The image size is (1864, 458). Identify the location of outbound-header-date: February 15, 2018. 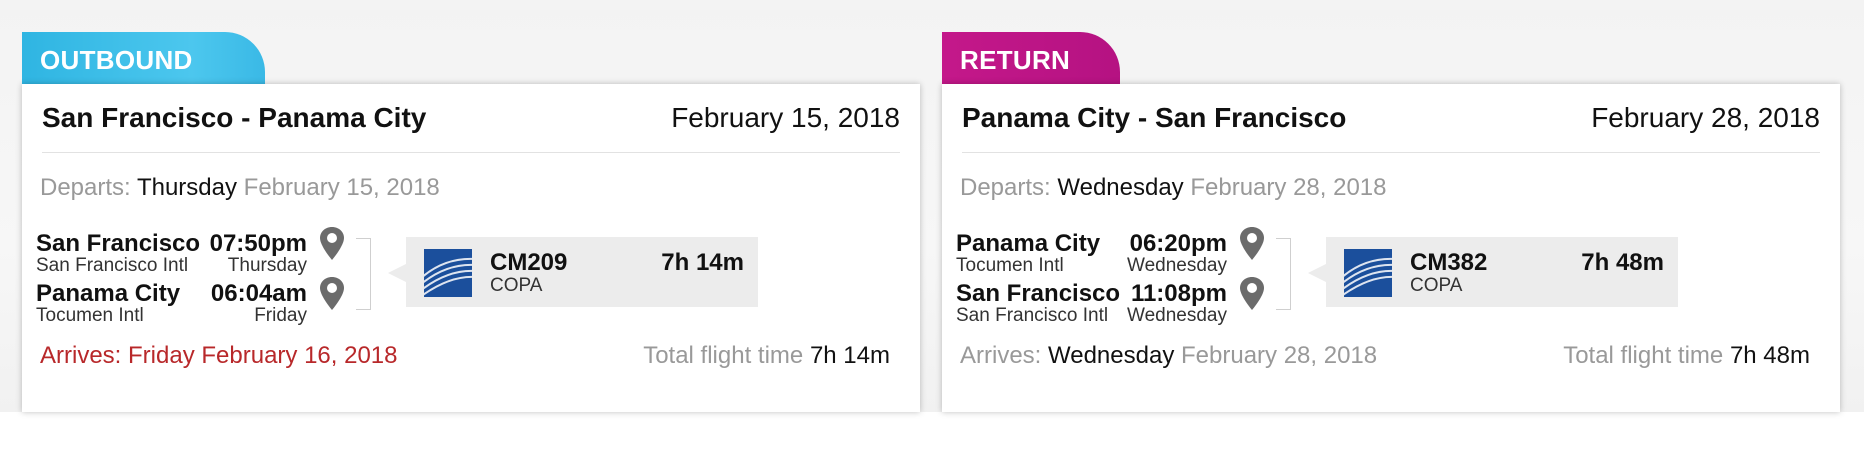
(785, 117).